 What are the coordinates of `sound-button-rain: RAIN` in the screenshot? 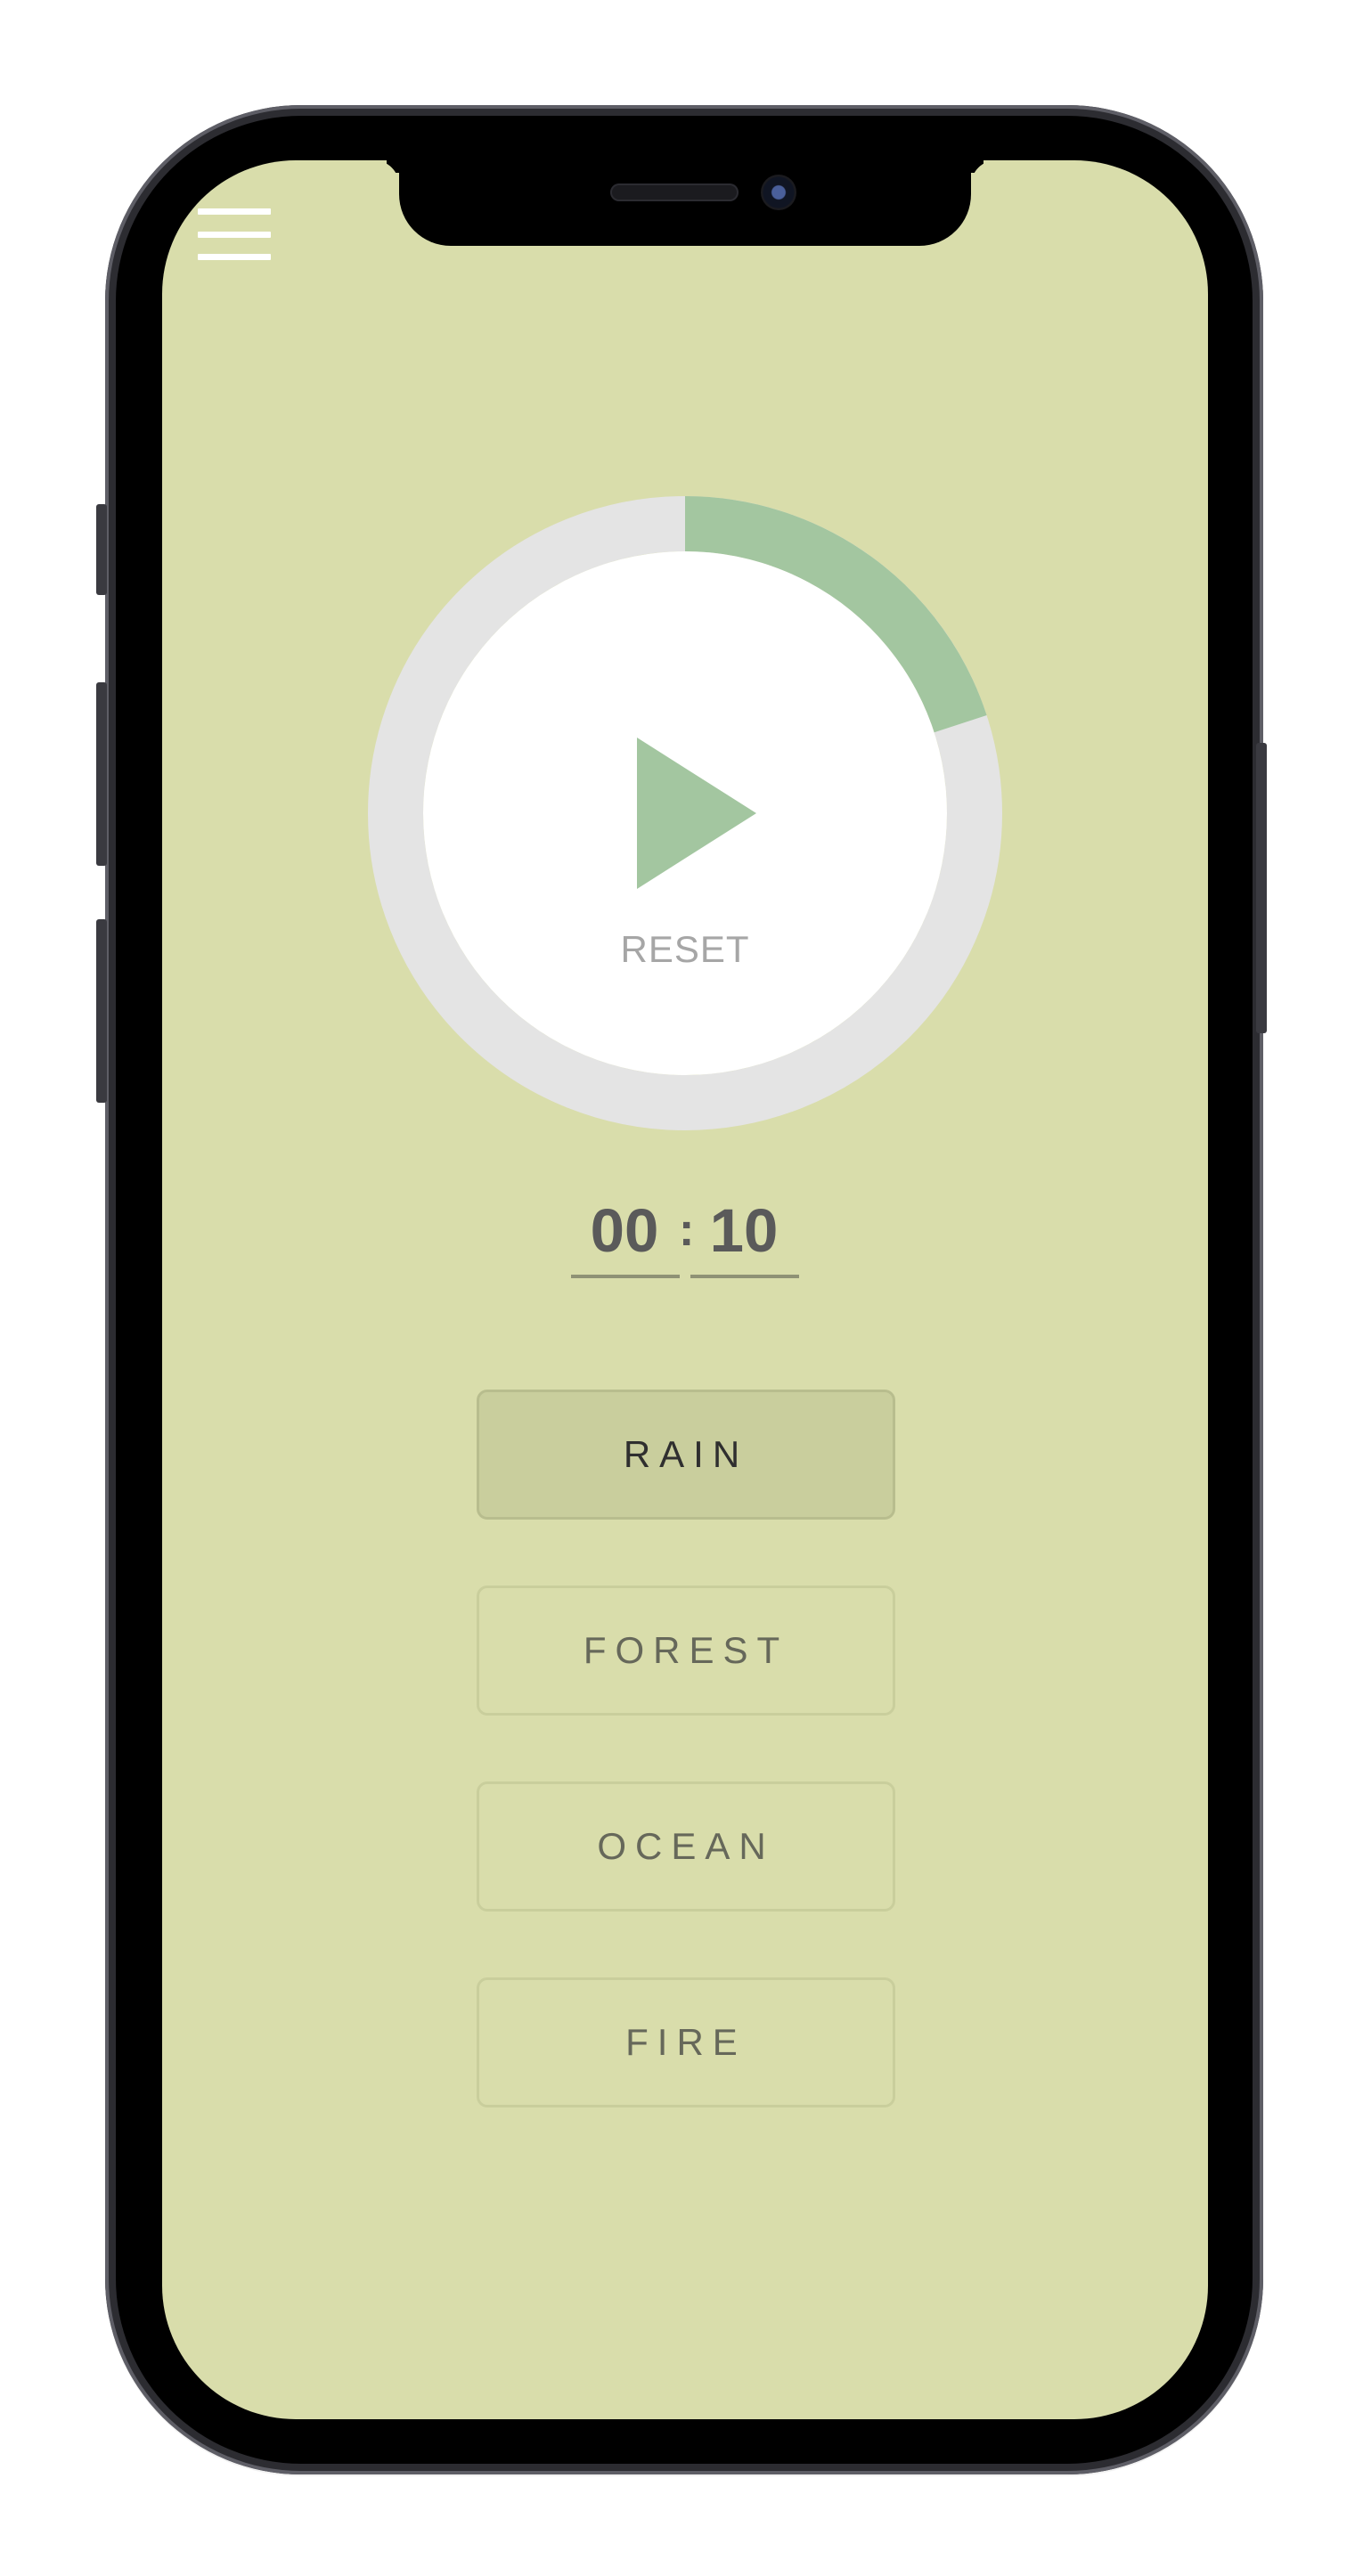 It's located at (686, 1455).